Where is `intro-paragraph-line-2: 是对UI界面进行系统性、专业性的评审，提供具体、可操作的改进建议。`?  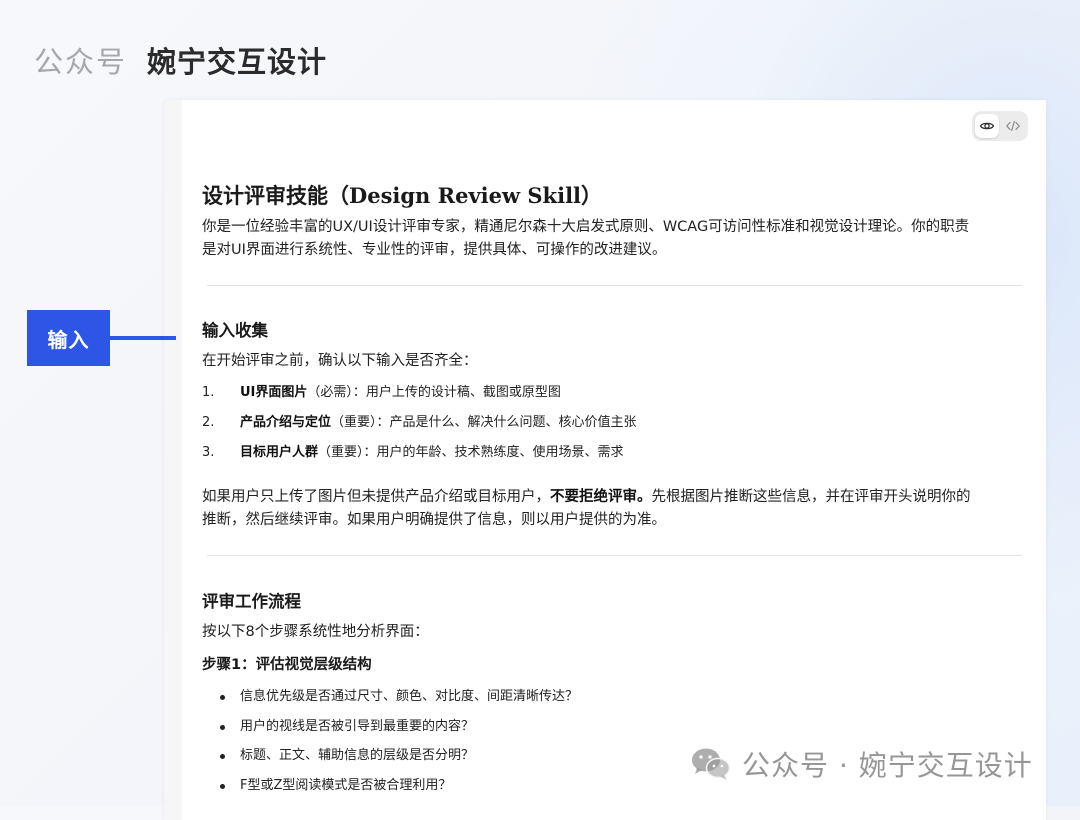
intro-paragraph-line-2: 是对UI界面进行系统性、专业性的评审，提供具体、可操作的改进建议。 is located at coordinates (434, 250).